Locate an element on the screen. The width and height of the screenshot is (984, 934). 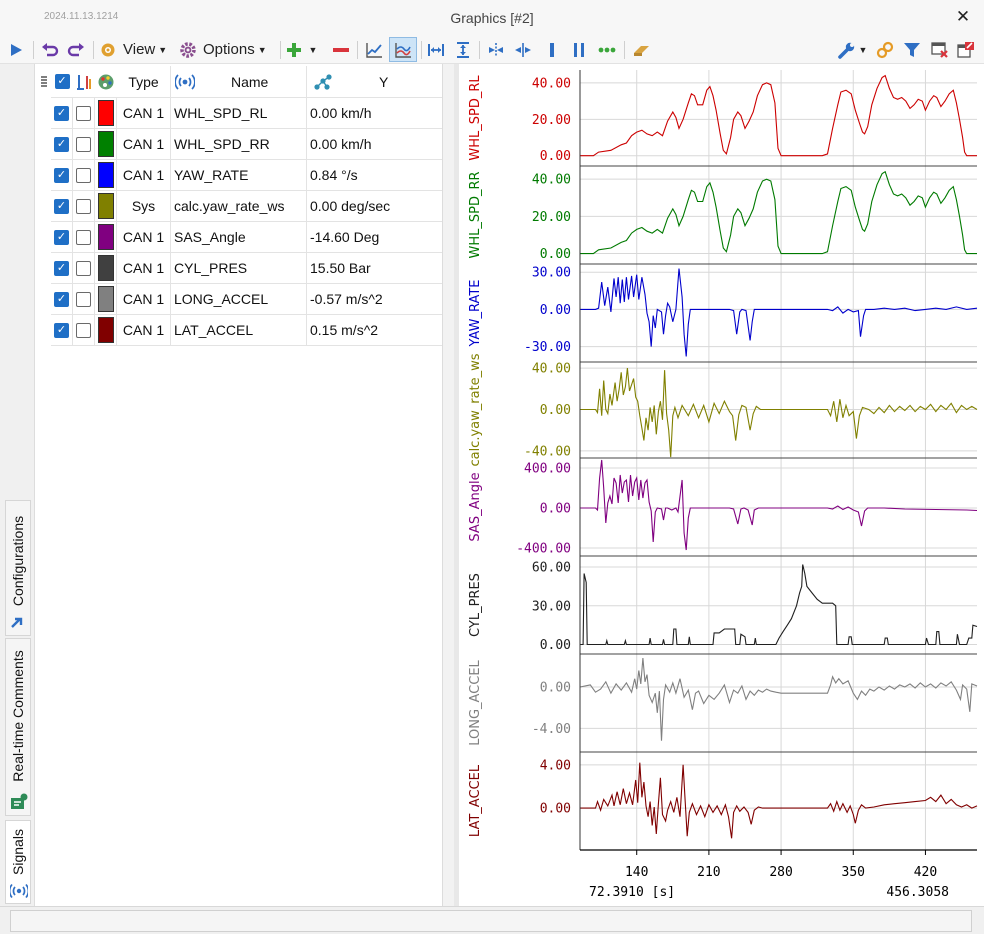
signal-row: ✓ Sys calc.yaw_rate_ws 0.00 deg/sec is located at coordinates (247, 206).